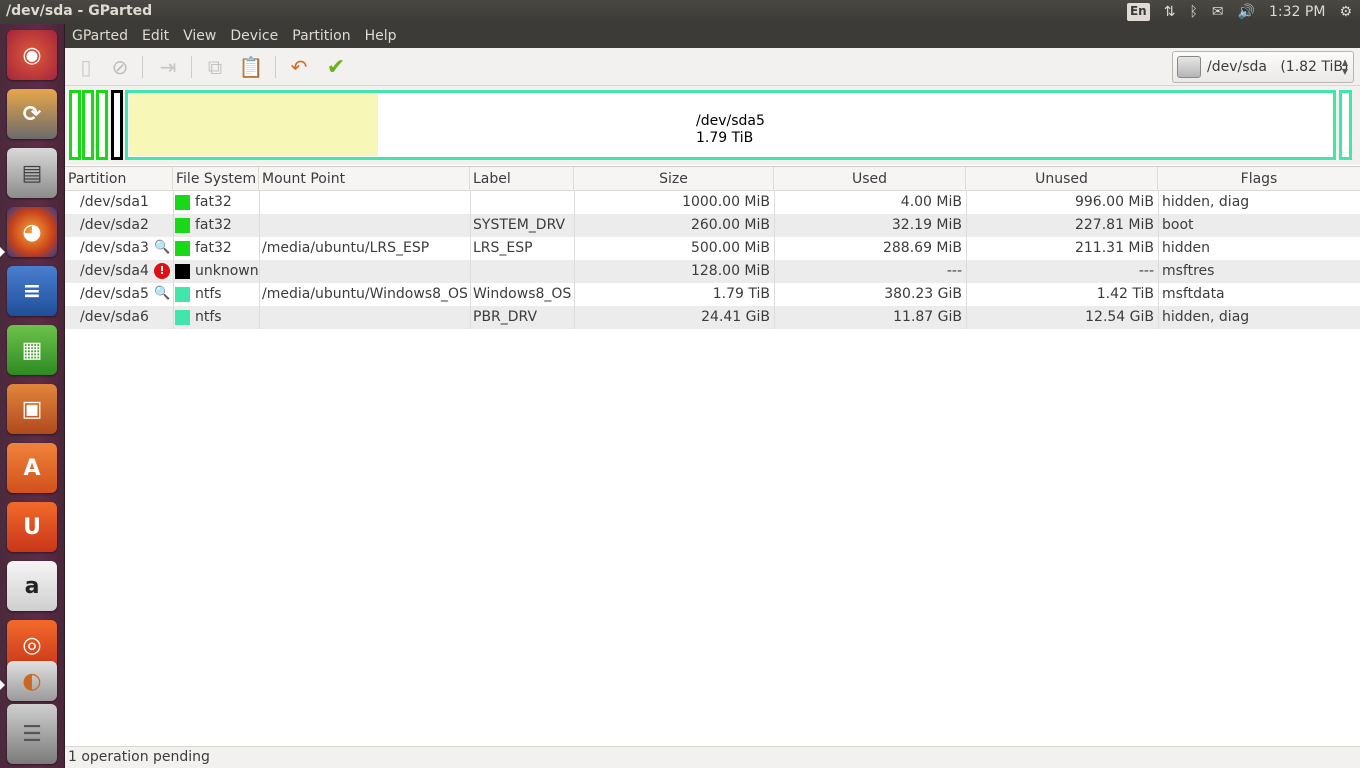  I want to click on menu-view: View, so click(199, 36).